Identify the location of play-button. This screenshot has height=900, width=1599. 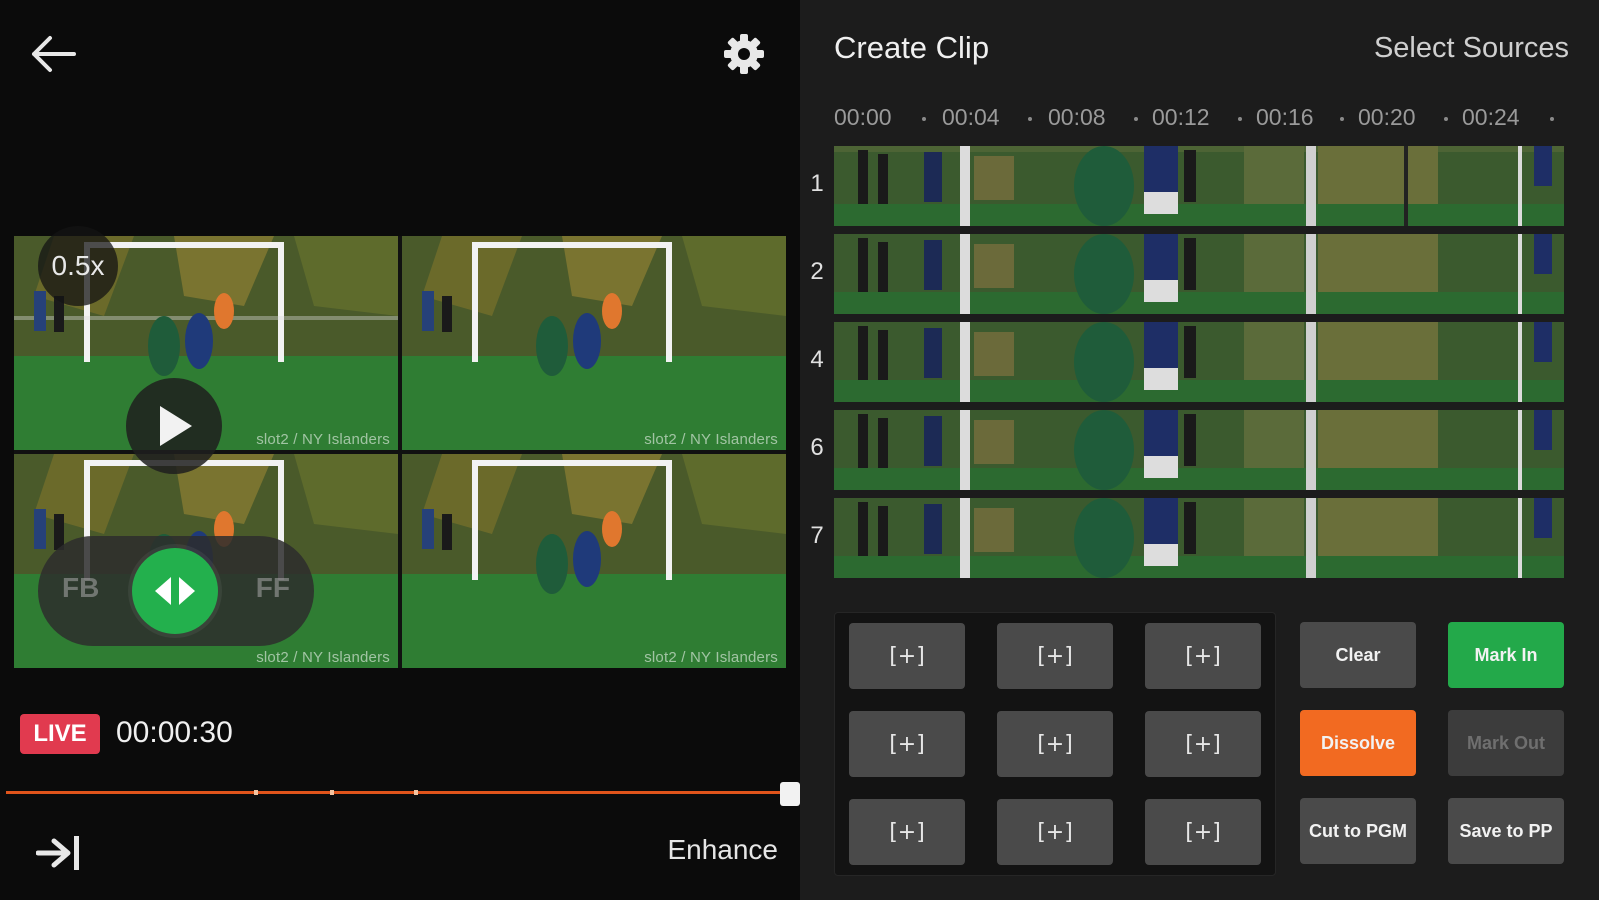
(174, 426).